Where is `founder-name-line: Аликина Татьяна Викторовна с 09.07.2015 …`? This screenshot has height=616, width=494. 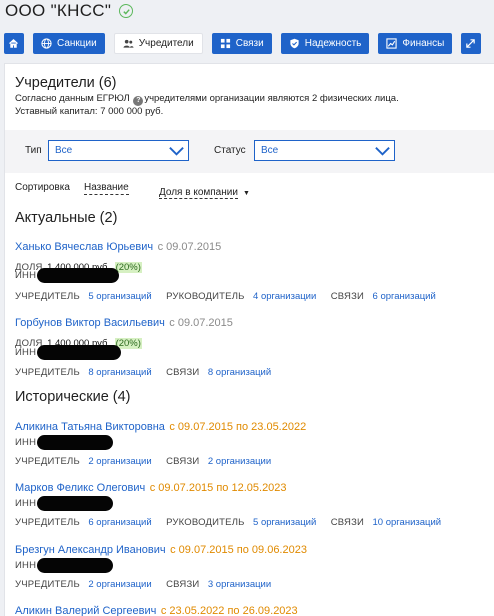
founder-name-line: Аликина Татьяна Викторовна с 09.07.2015 … is located at coordinates (160, 426).